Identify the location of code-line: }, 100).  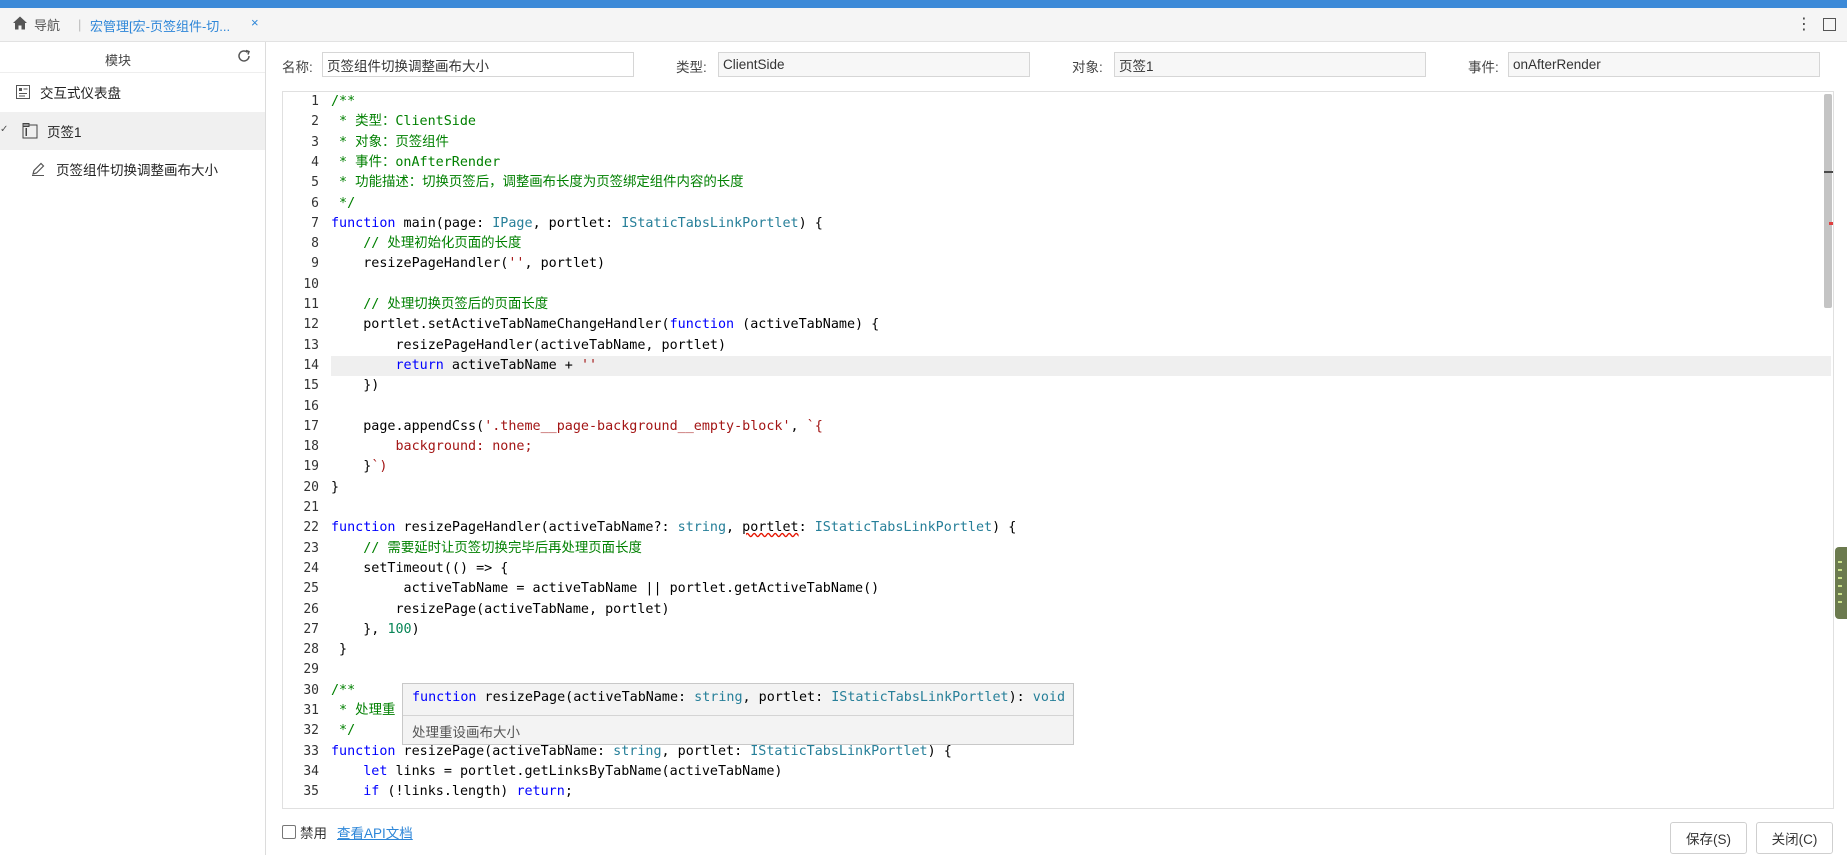
(375, 629).